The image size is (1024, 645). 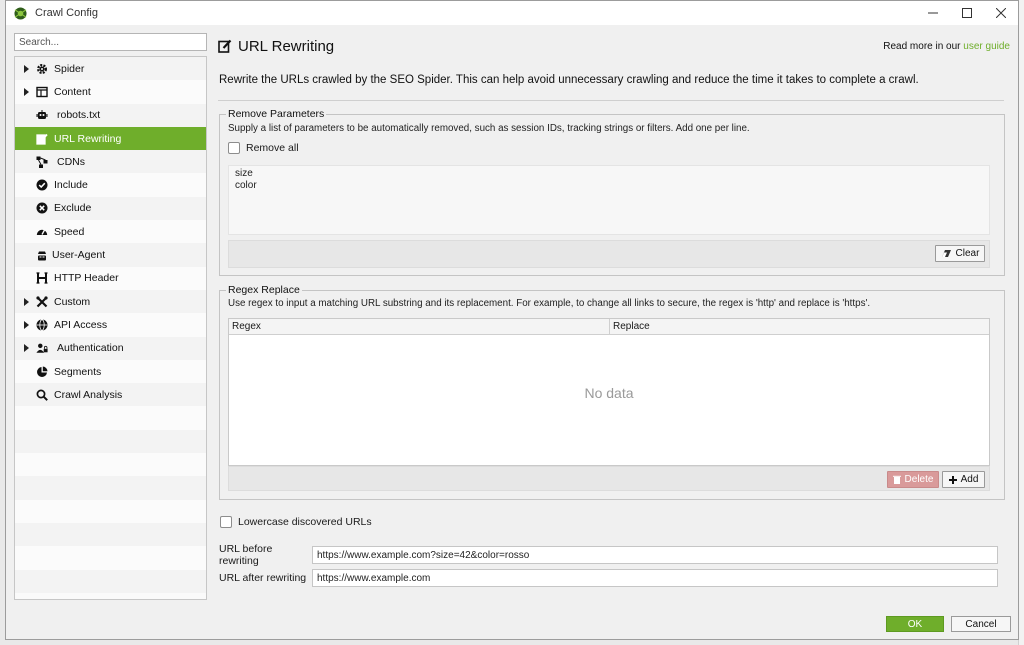 What do you see at coordinates (88, 394) in the screenshot?
I see `sidebar-item-label: Crawl Analysis` at bounding box center [88, 394].